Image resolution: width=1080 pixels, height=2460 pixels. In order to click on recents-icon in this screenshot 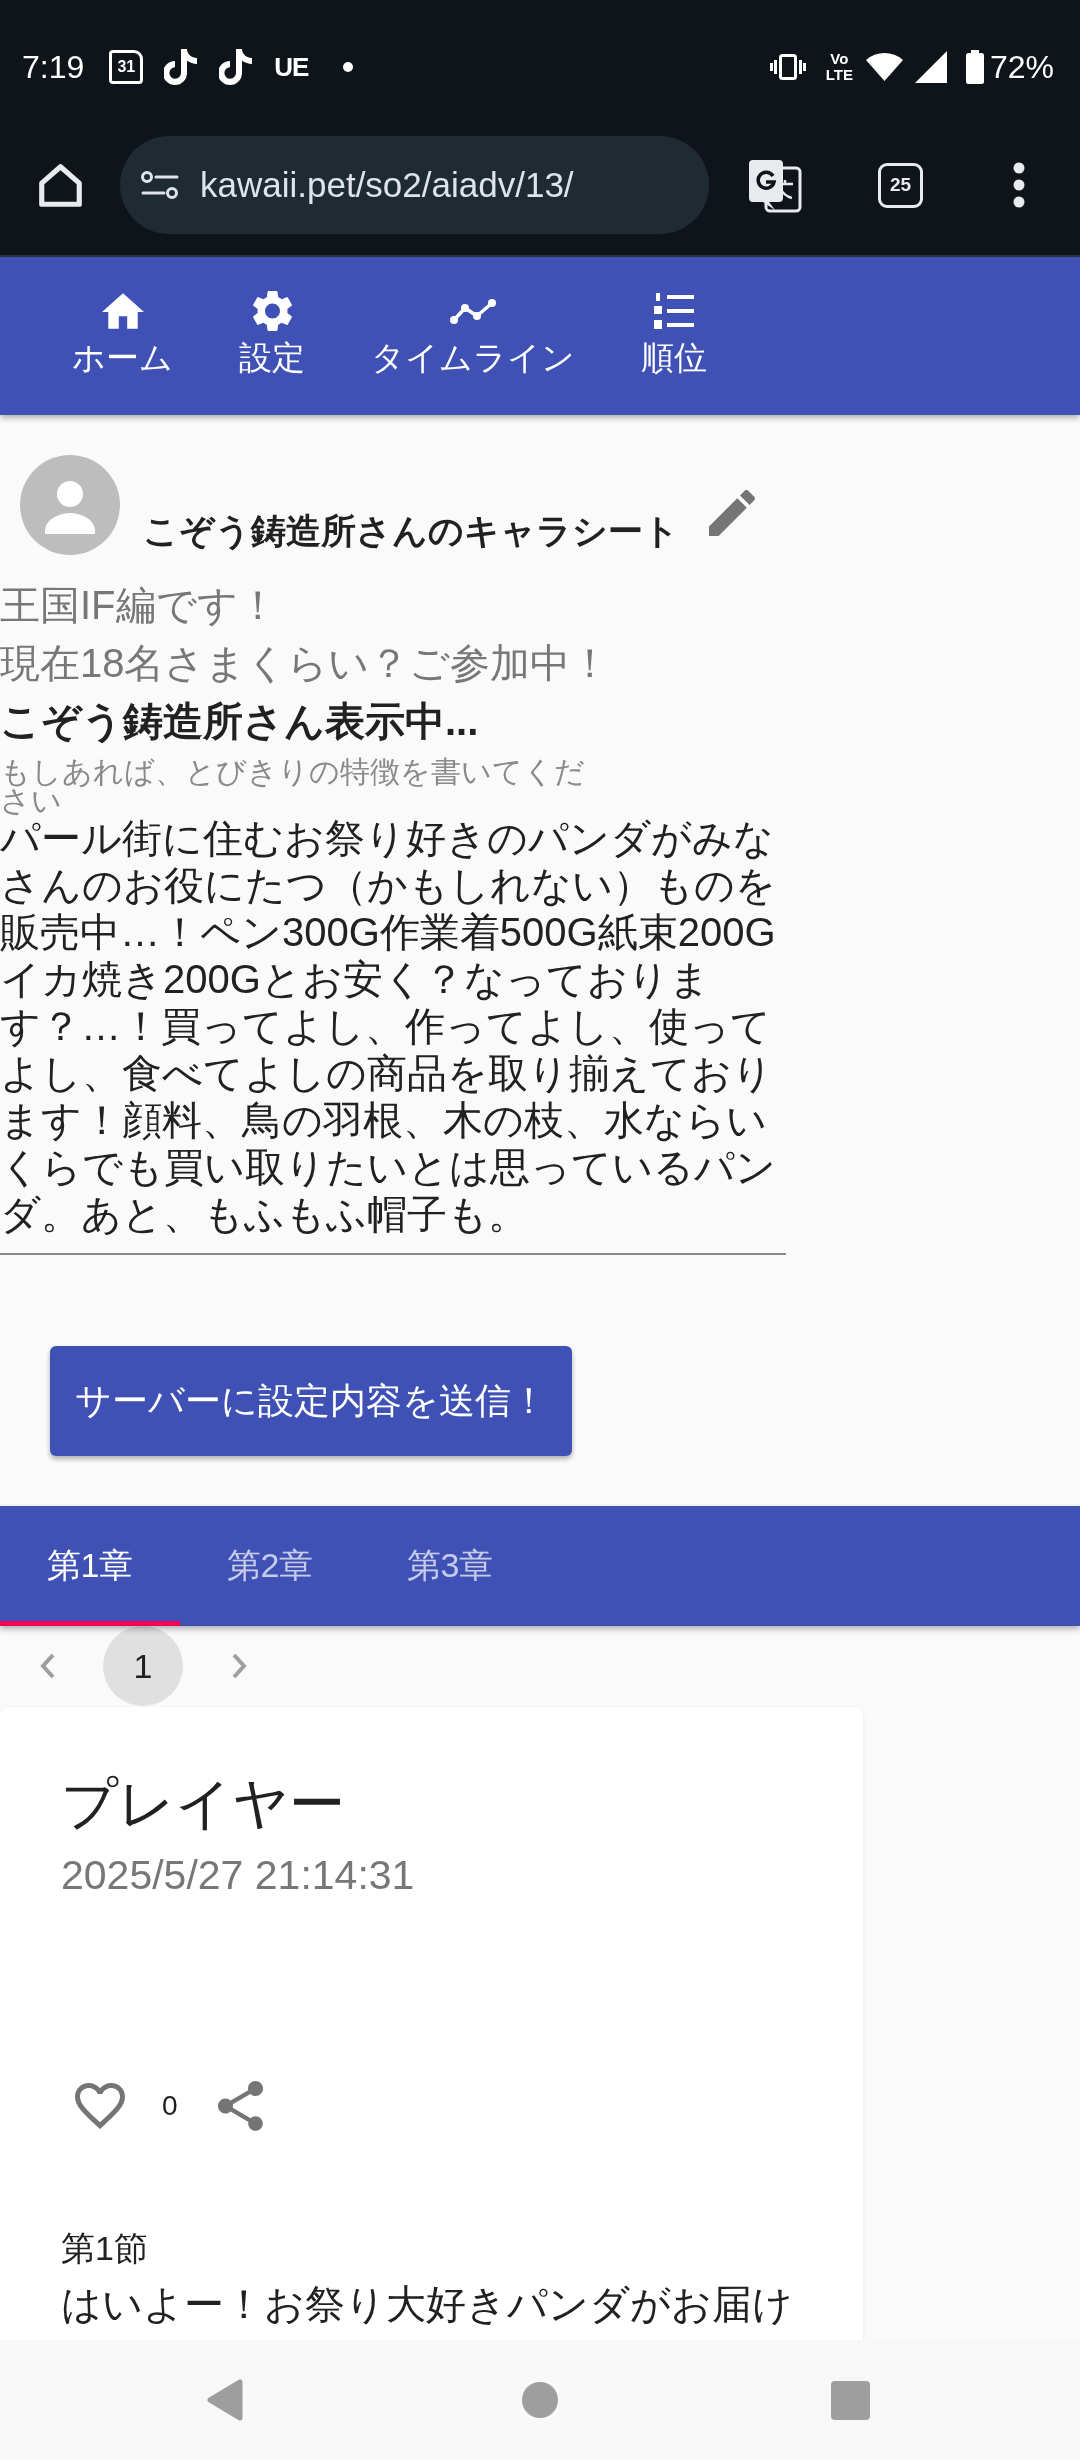, I will do `click(850, 2400)`.